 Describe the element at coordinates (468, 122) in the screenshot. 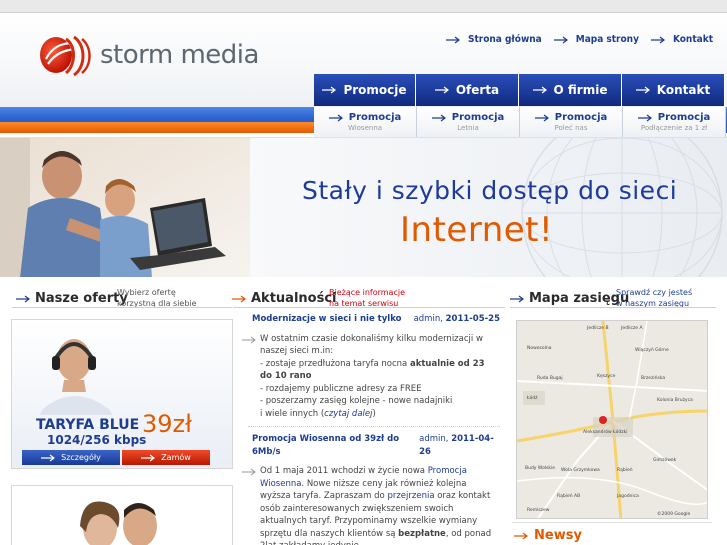

I see `subnav-promocja-letnia: Promocja Letnia` at that location.